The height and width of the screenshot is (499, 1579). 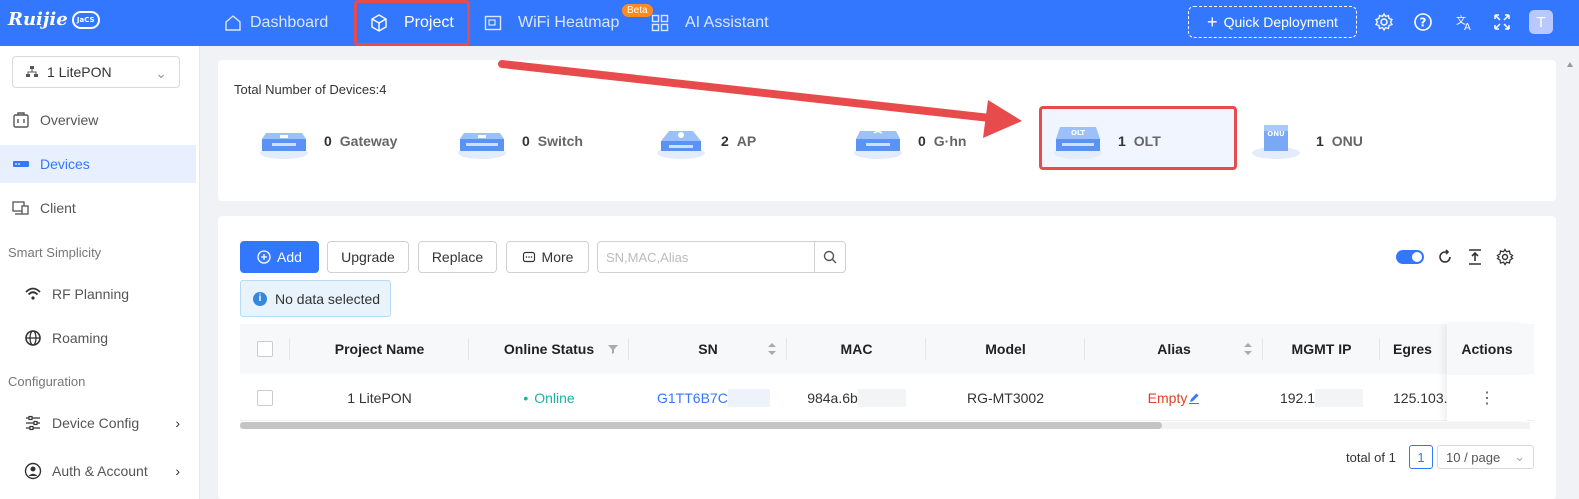 I want to click on gear-icon, so click(x=1384, y=22).